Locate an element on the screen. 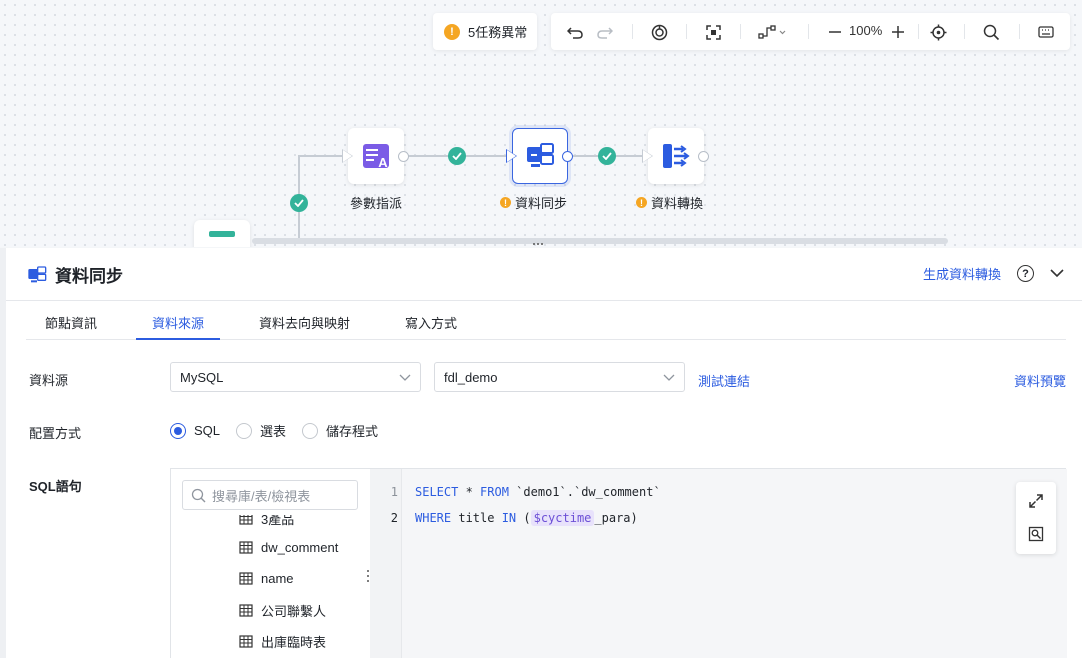  node-icon is located at coordinates (222, 234).